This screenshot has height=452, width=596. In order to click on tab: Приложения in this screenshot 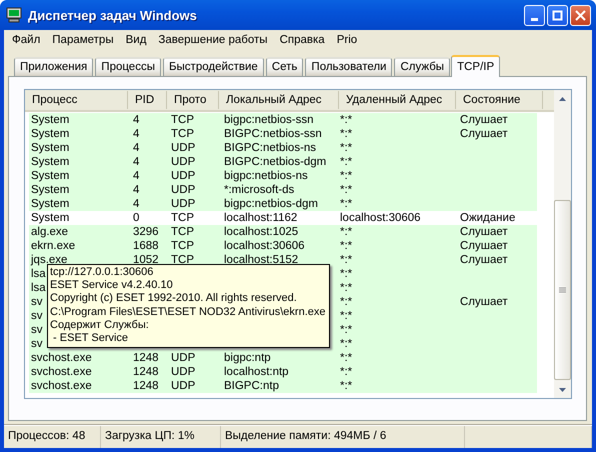, I will do `click(54, 66)`.